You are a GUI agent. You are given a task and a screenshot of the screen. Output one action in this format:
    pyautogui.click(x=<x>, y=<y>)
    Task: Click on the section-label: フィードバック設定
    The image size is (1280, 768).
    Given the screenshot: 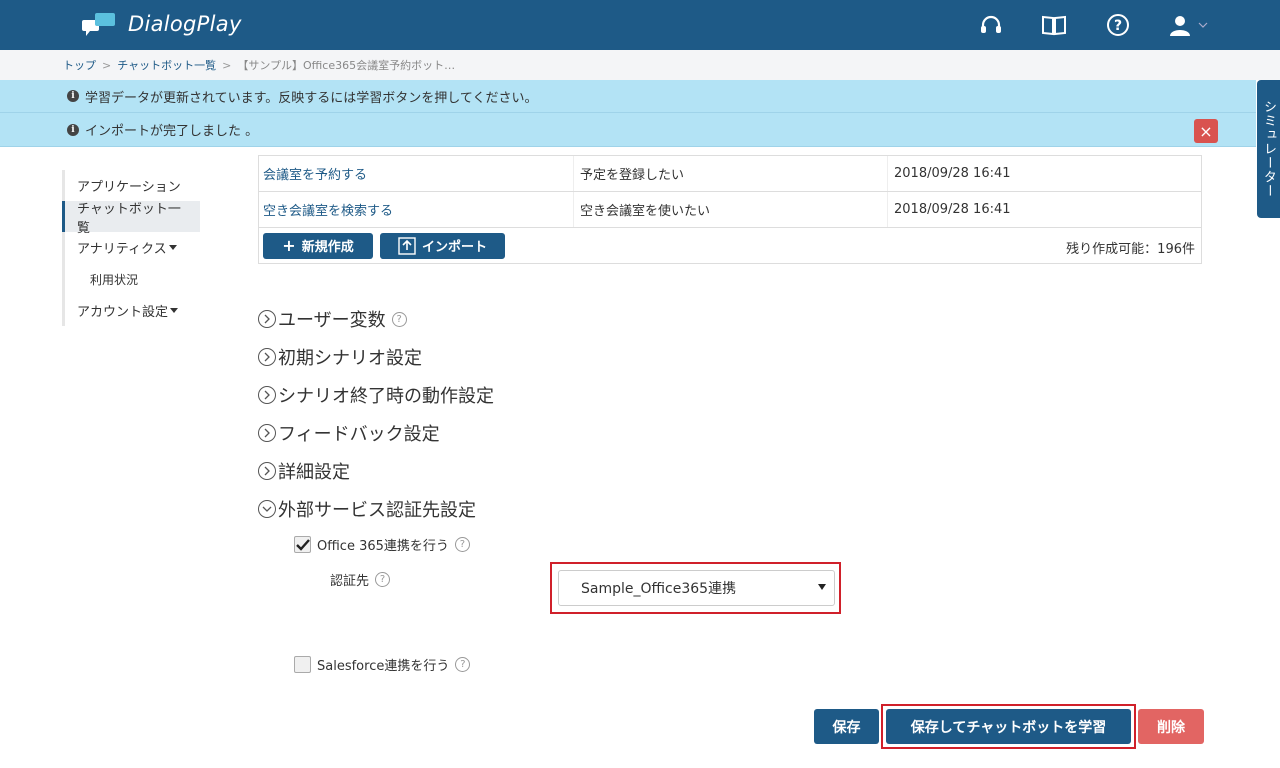 What is the action you would take?
    pyautogui.click(x=359, y=434)
    